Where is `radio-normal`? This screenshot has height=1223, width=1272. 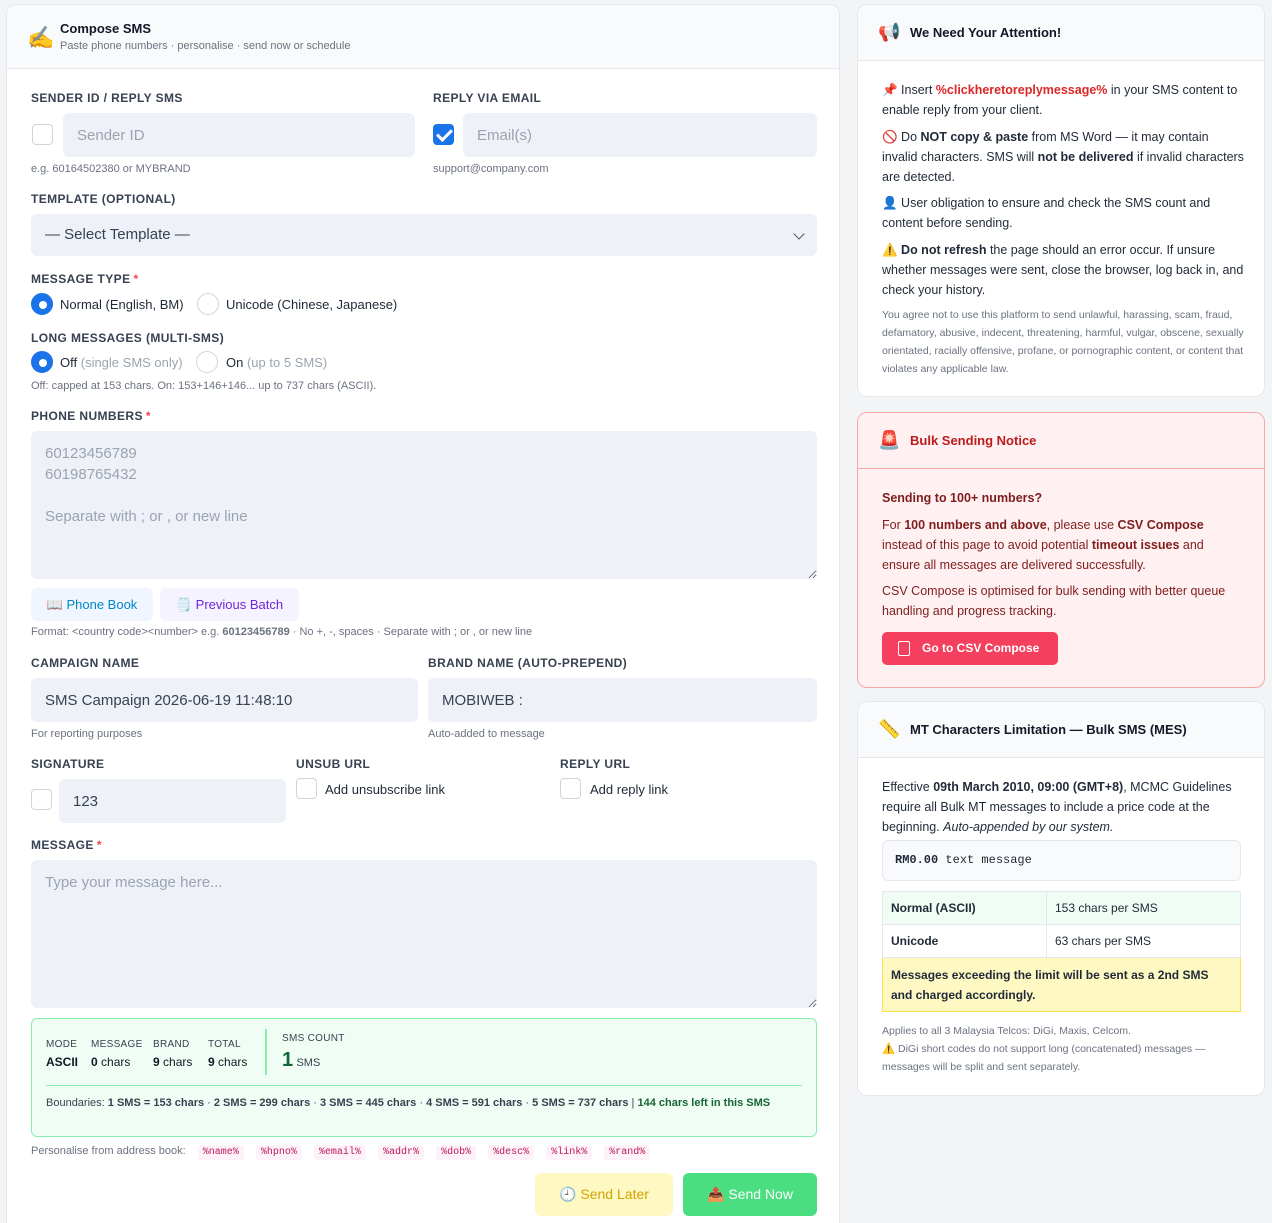
radio-normal is located at coordinates (42, 304).